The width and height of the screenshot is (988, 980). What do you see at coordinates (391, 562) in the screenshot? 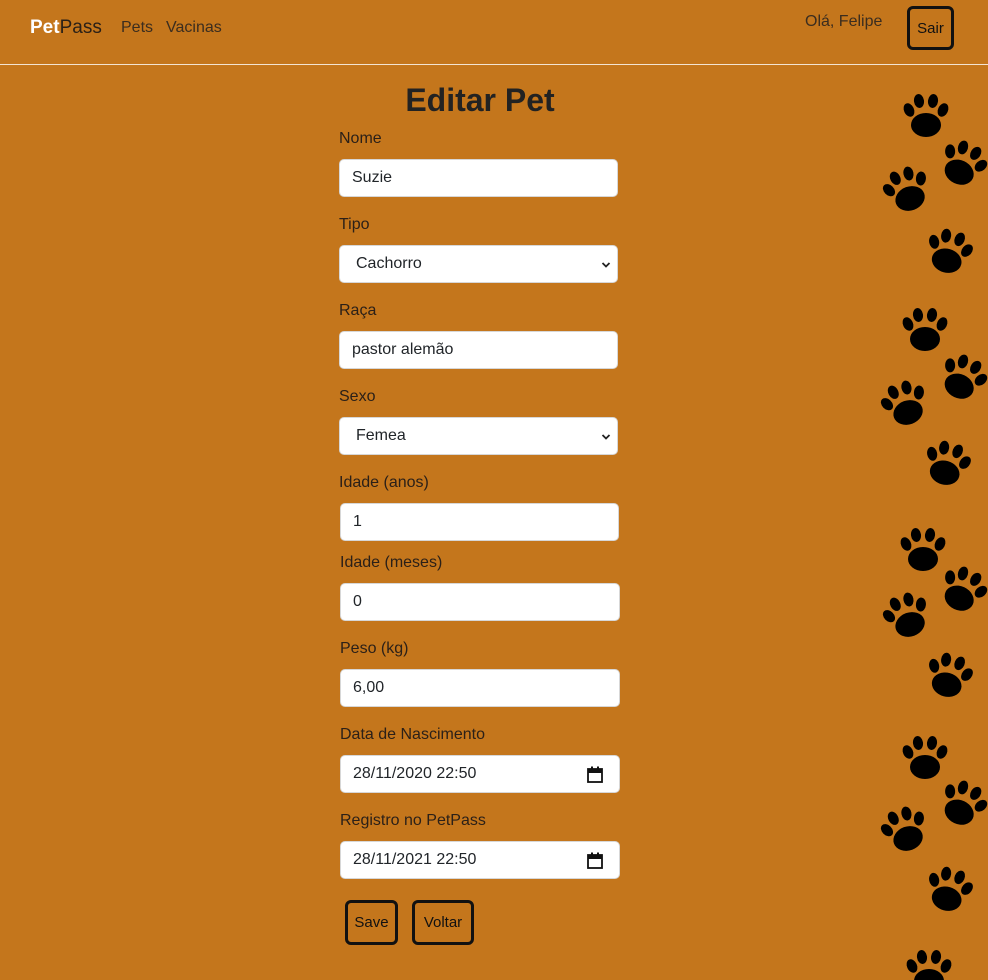
I see `idade-meses-label: Idade (meses)` at bounding box center [391, 562].